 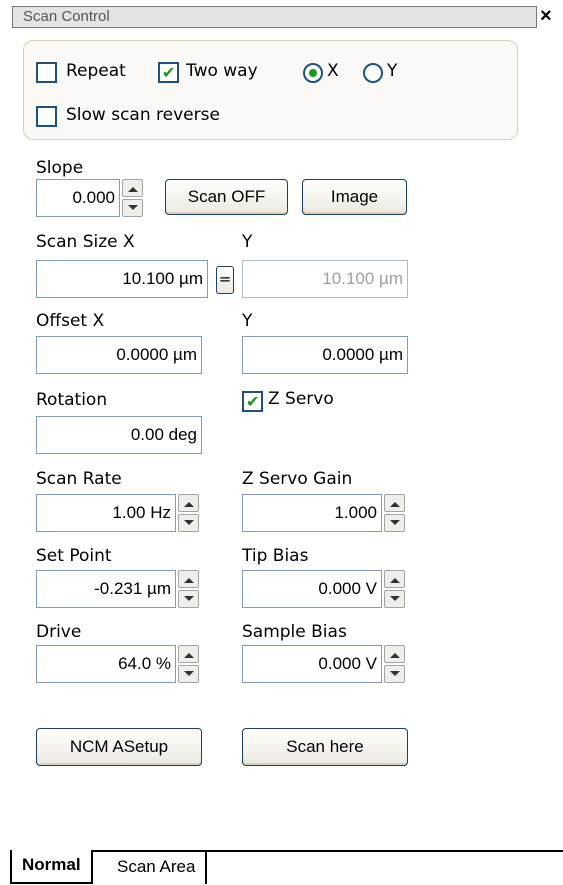 What do you see at coordinates (106, 664) in the screenshot?
I see `drive-input: 64.0 %` at bounding box center [106, 664].